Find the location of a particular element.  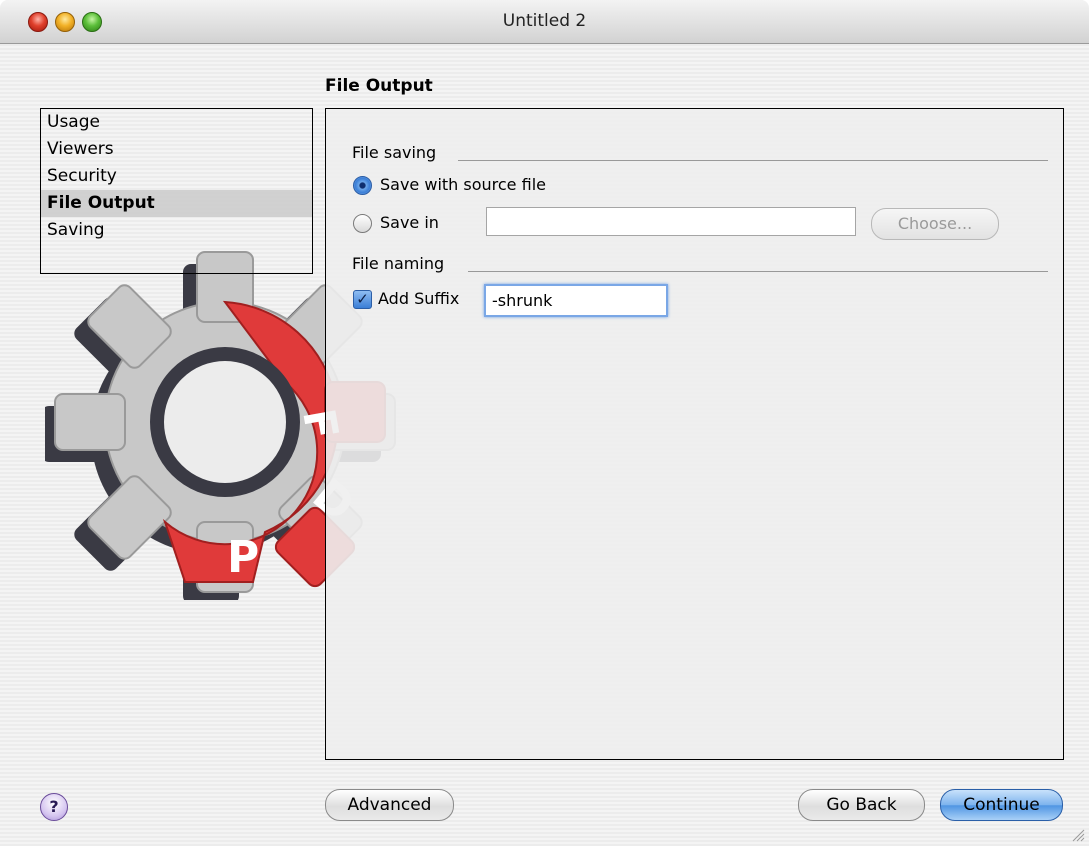

title-bar: Untitled 2 is located at coordinates (544, 22).